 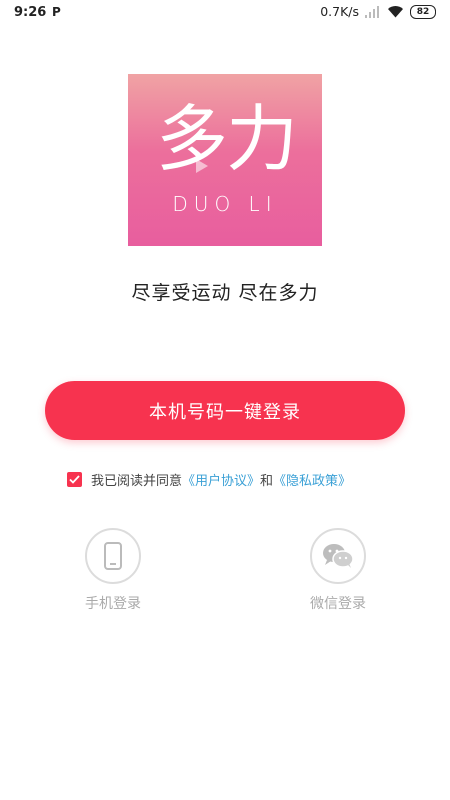 What do you see at coordinates (30, 12) in the screenshot?
I see `status-time: 9:26` at bounding box center [30, 12].